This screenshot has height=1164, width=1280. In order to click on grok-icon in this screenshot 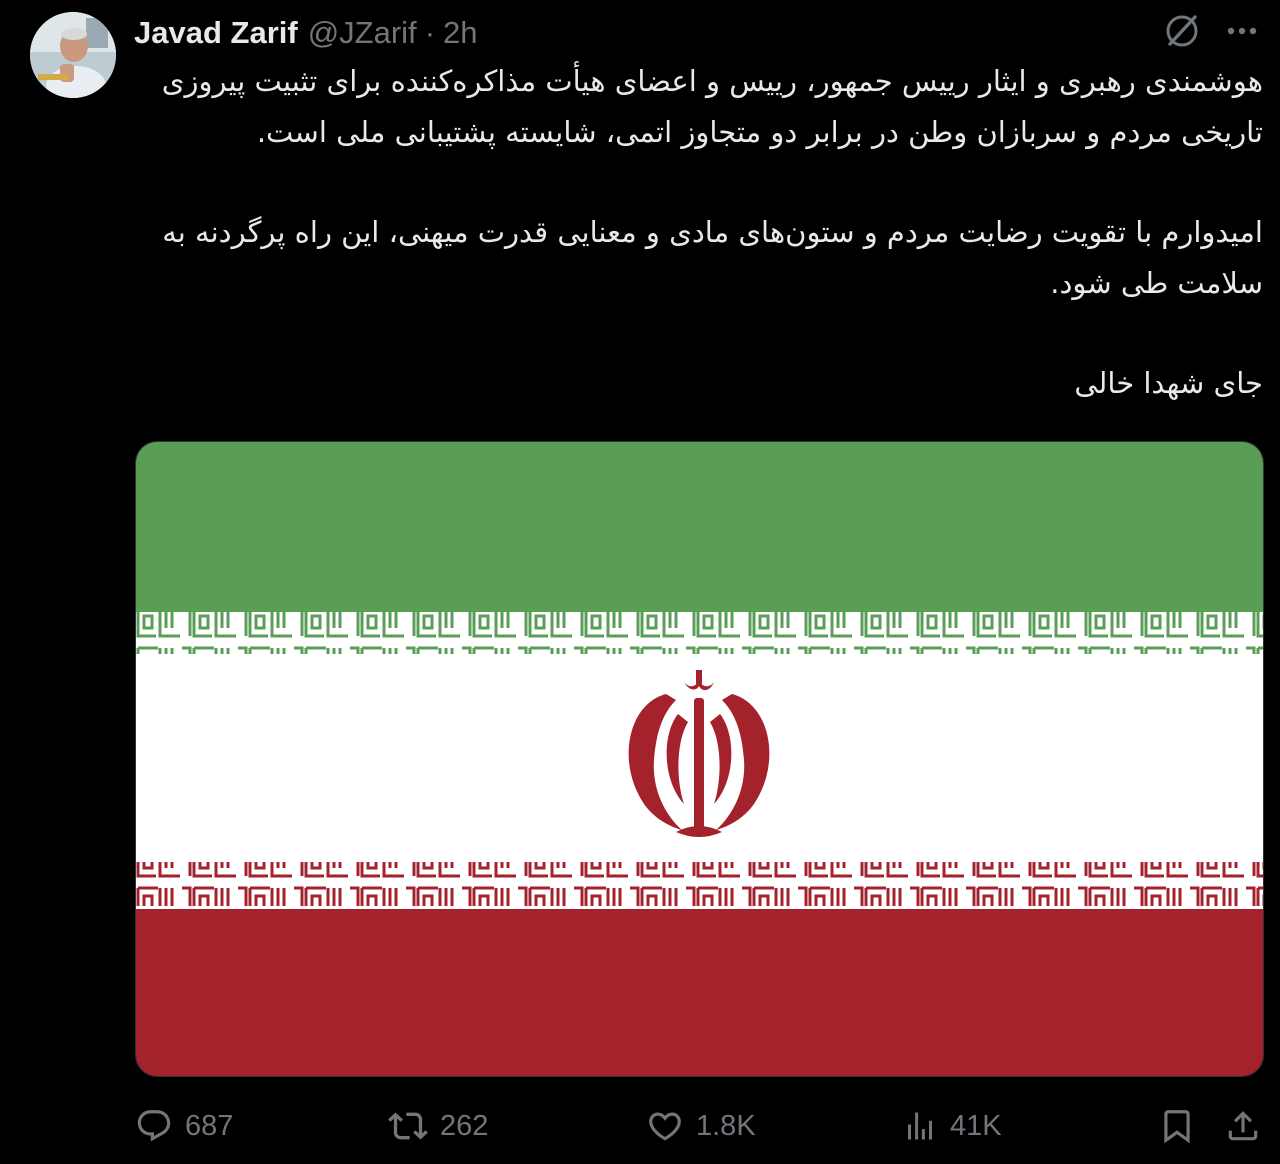, I will do `click(1182, 33)`.